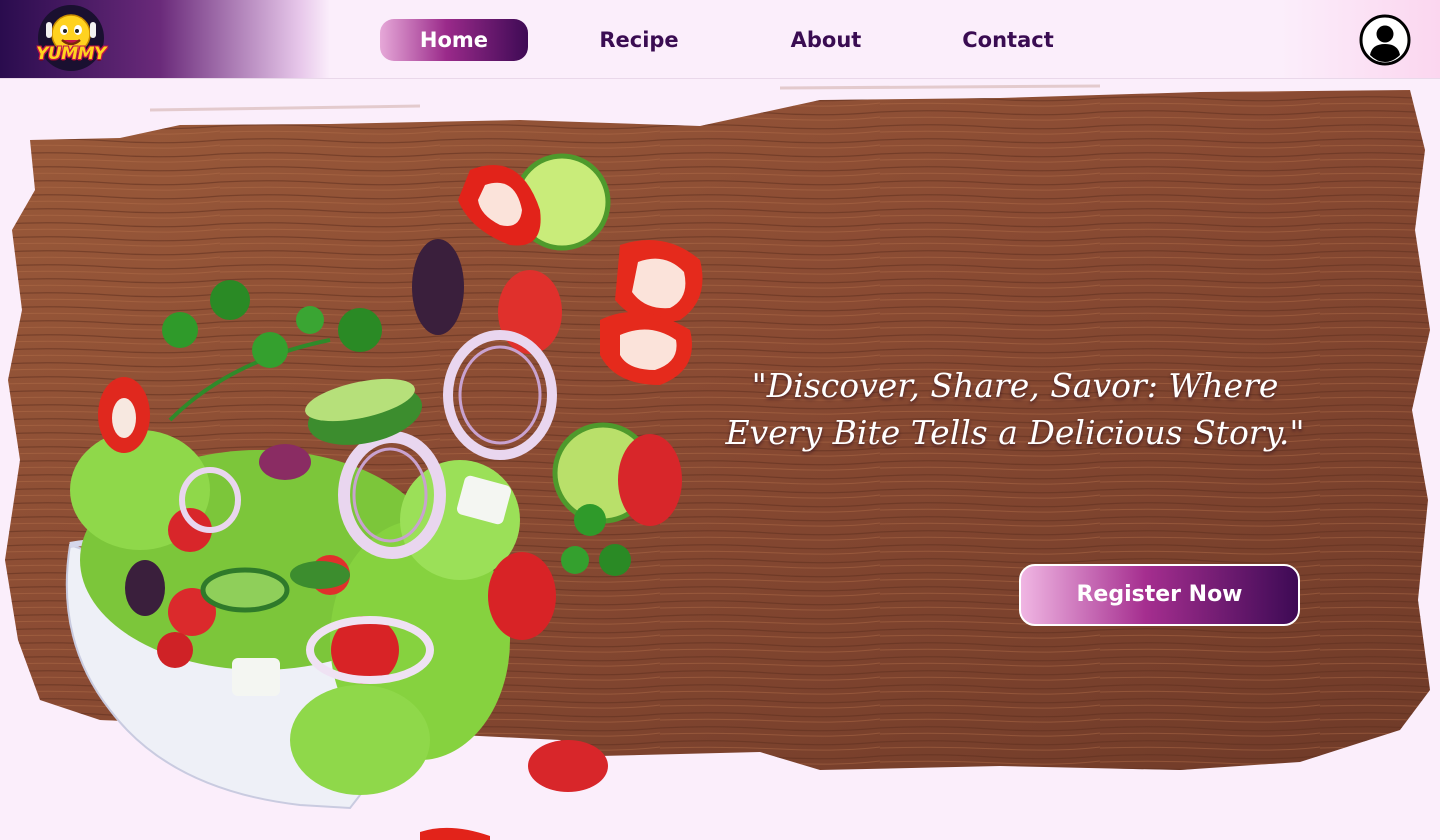 This screenshot has width=1440, height=840. I want to click on nav-home: Home, so click(454, 40).